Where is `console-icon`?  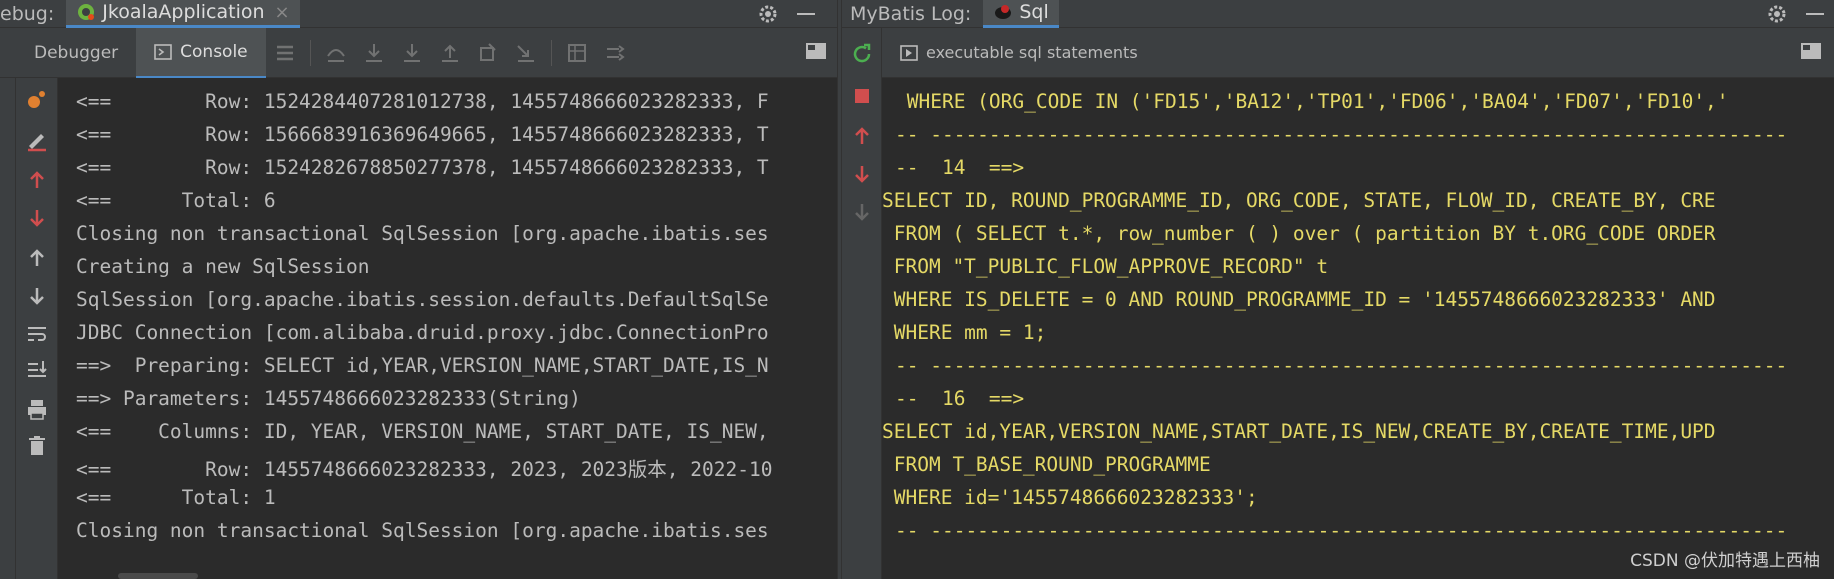 console-icon is located at coordinates (163, 51).